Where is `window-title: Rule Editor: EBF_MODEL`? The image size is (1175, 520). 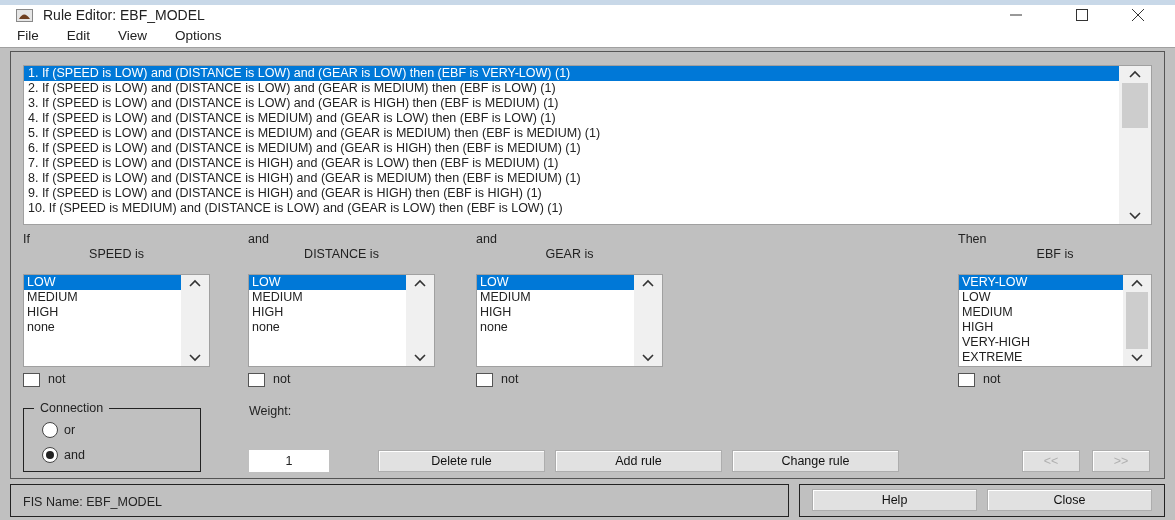
window-title: Rule Editor: EBF_MODEL is located at coordinates (124, 15).